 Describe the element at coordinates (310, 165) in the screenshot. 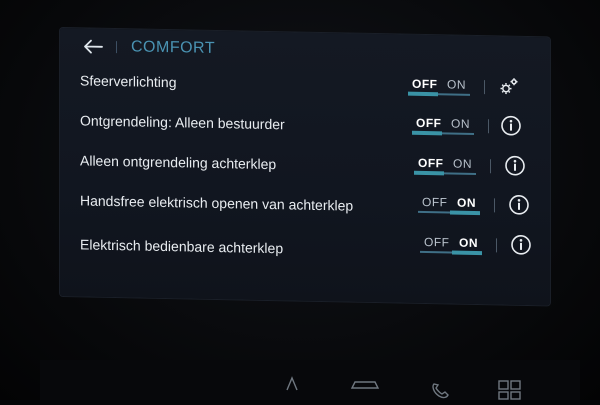

I see `setting-row-achterklep-ontgrendeling: Alleen ontgrendeling achterklep OFF ON` at that location.